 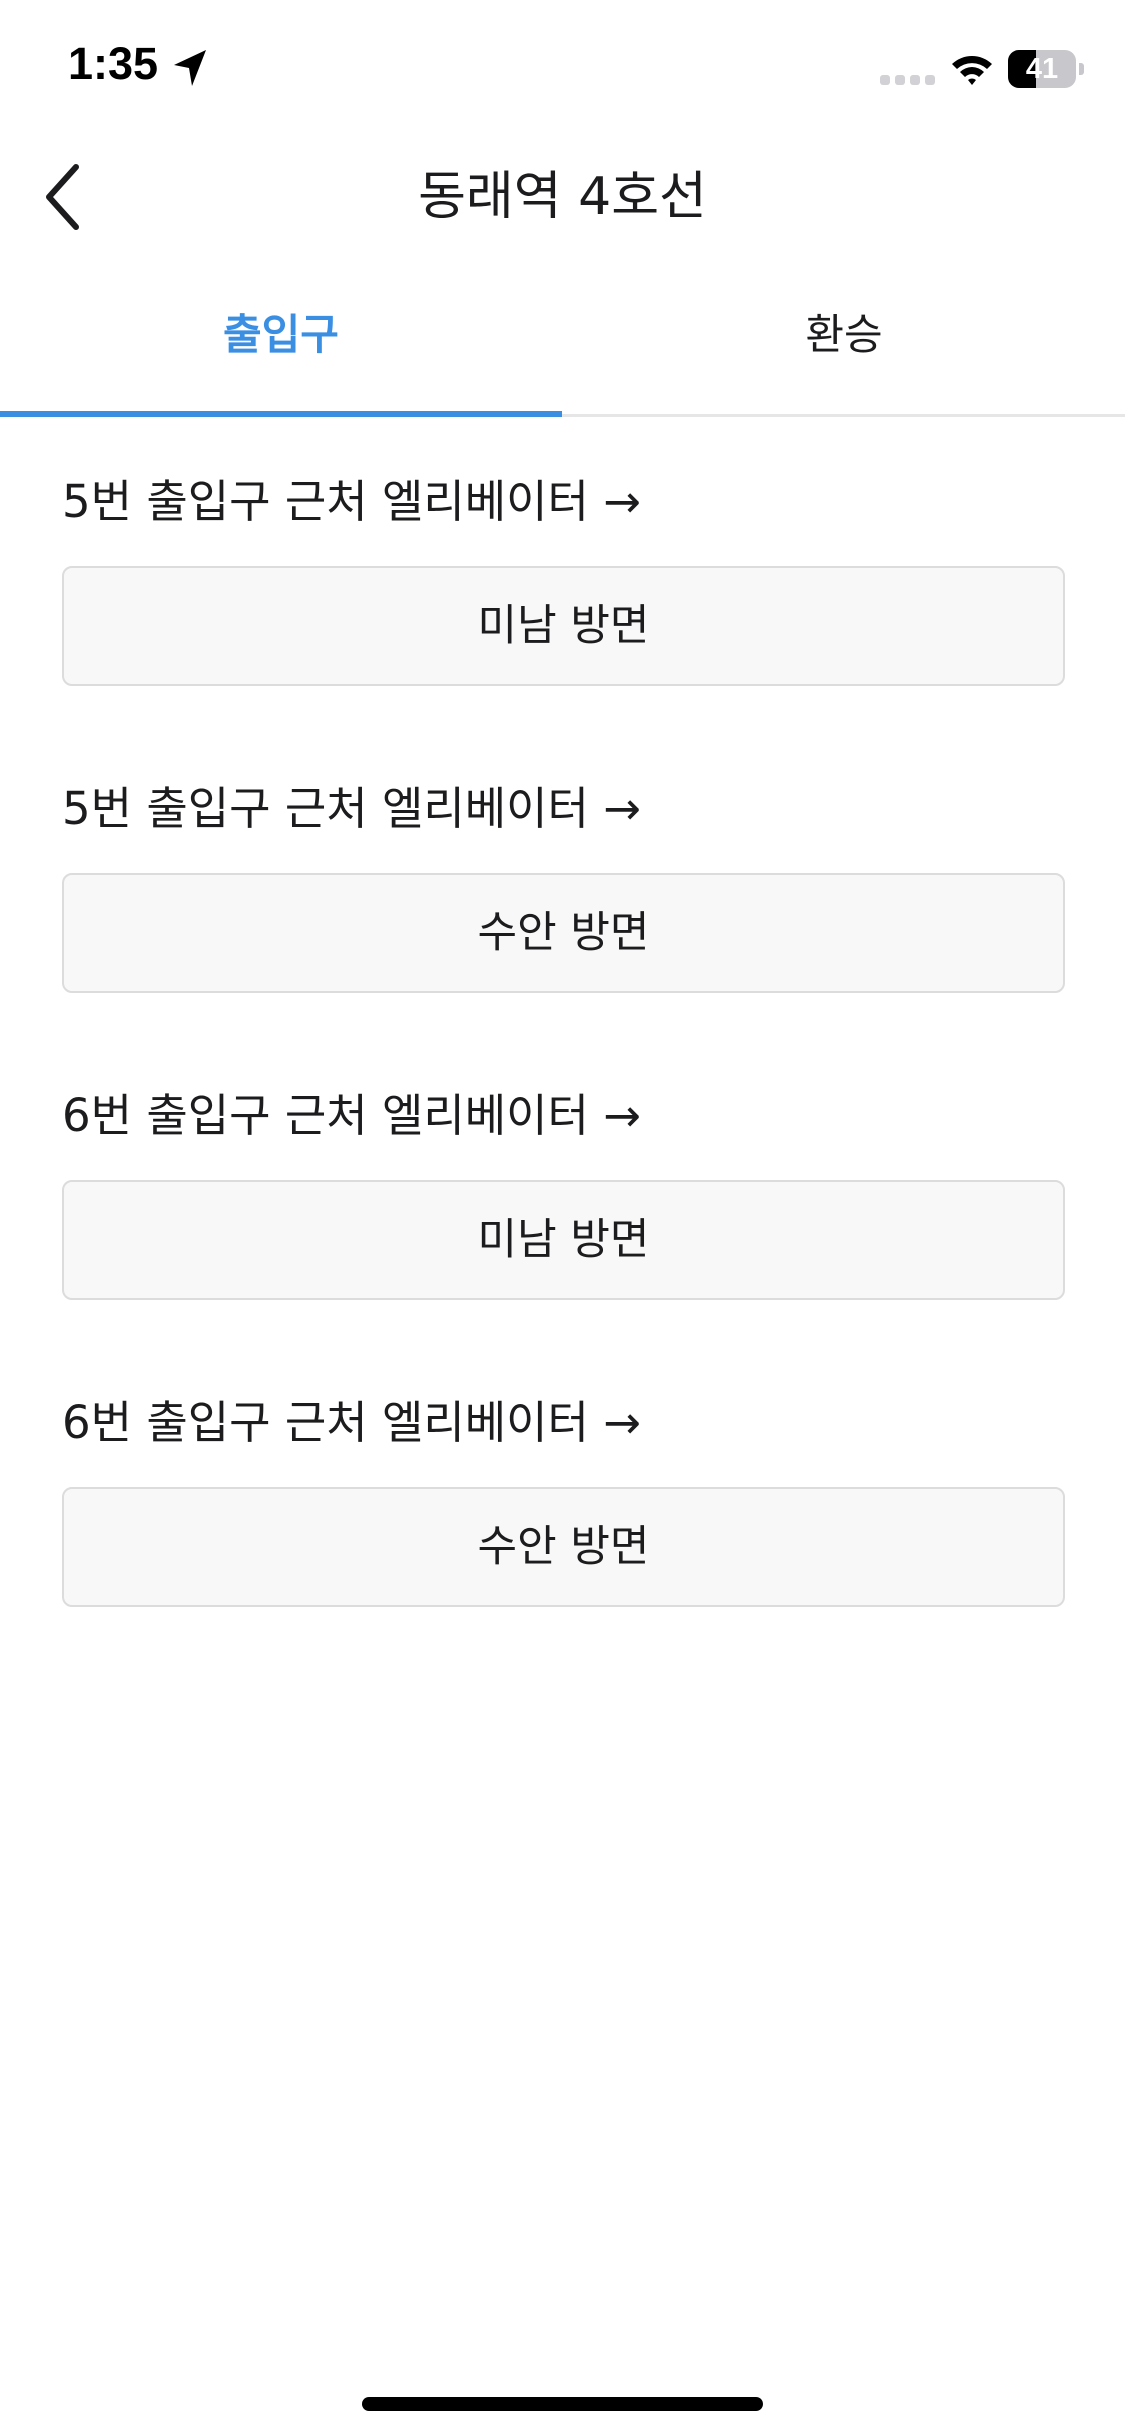 I want to click on elevator-section: 6번 출입구 근처 엘리베이터 → 수안 방면, so click(x=563, y=1544).